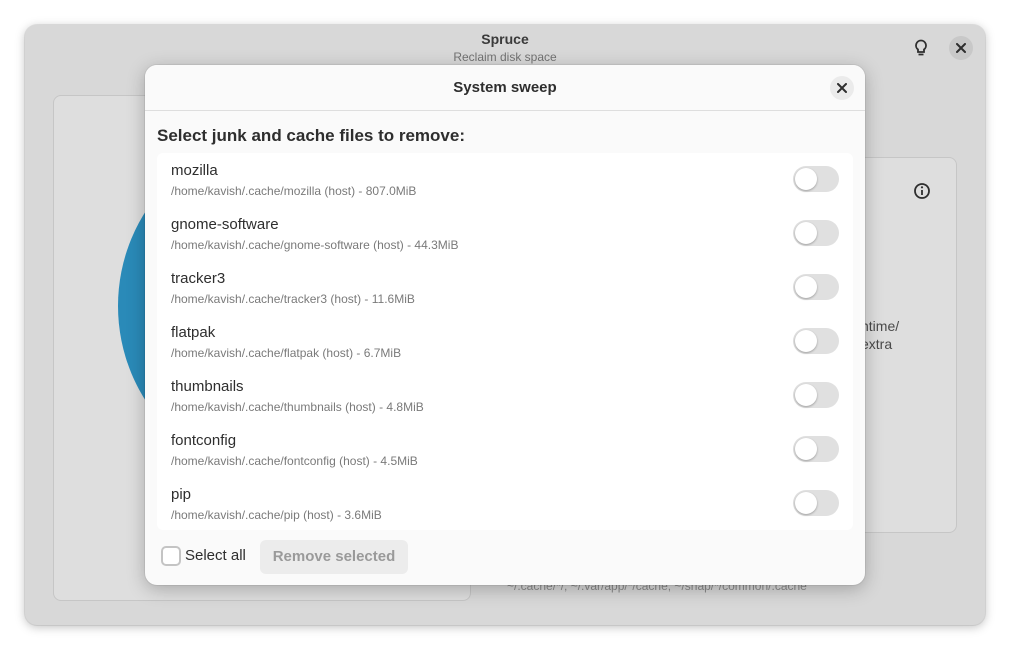 This screenshot has width=1010, height=650. I want to click on lightbulb-icon, so click(921, 47).